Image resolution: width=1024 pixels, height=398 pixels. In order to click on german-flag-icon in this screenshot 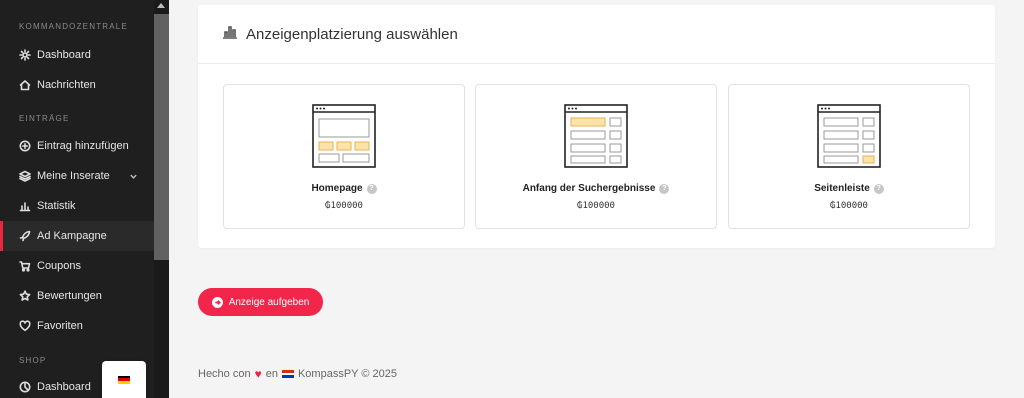, I will do `click(124, 379)`.